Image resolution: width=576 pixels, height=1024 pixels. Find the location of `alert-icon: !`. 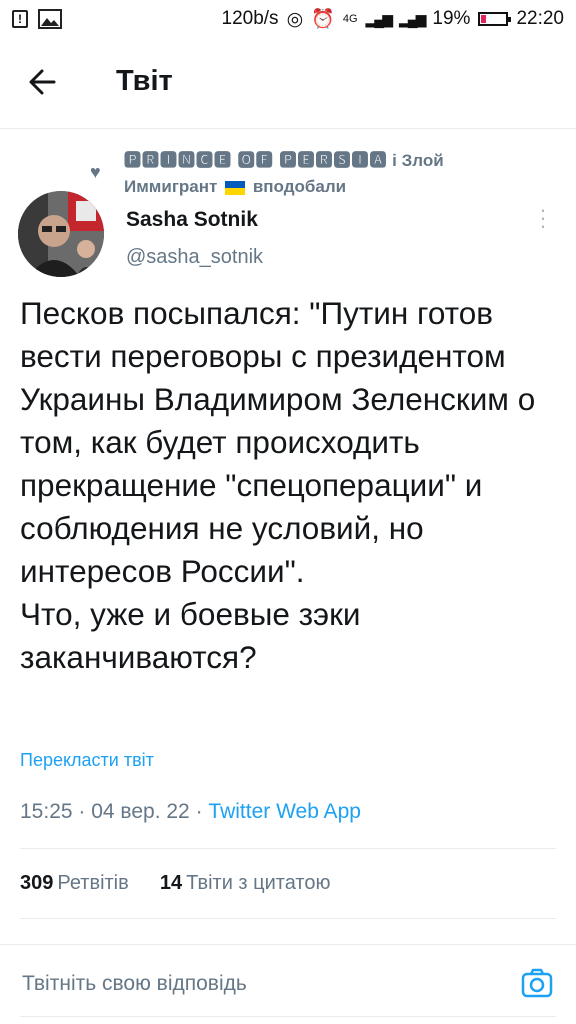

alert-icon: ! is located at coordinates (20, 19).